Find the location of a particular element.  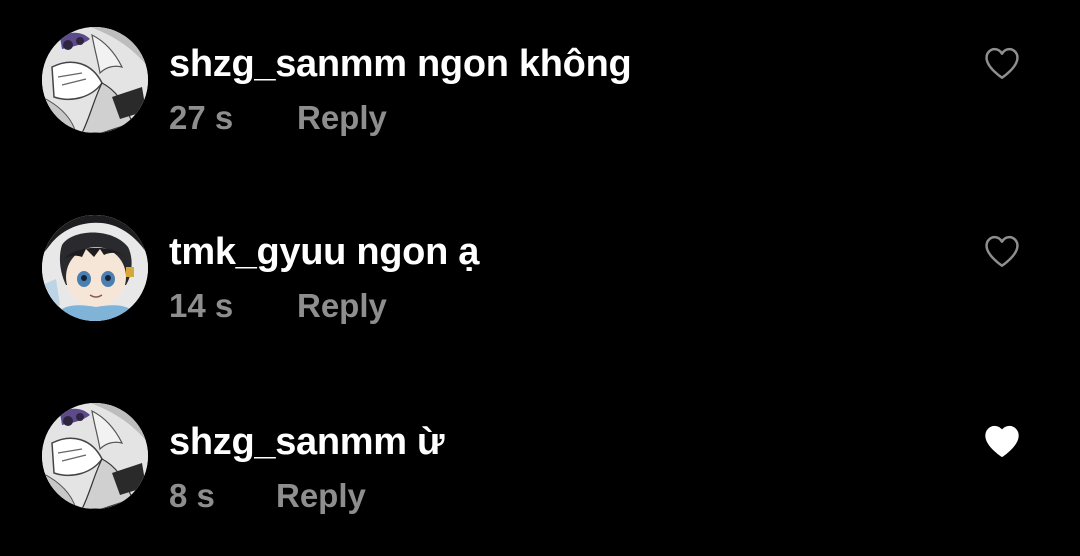

heart-filled-icon is located at coordinates (1002, 441).